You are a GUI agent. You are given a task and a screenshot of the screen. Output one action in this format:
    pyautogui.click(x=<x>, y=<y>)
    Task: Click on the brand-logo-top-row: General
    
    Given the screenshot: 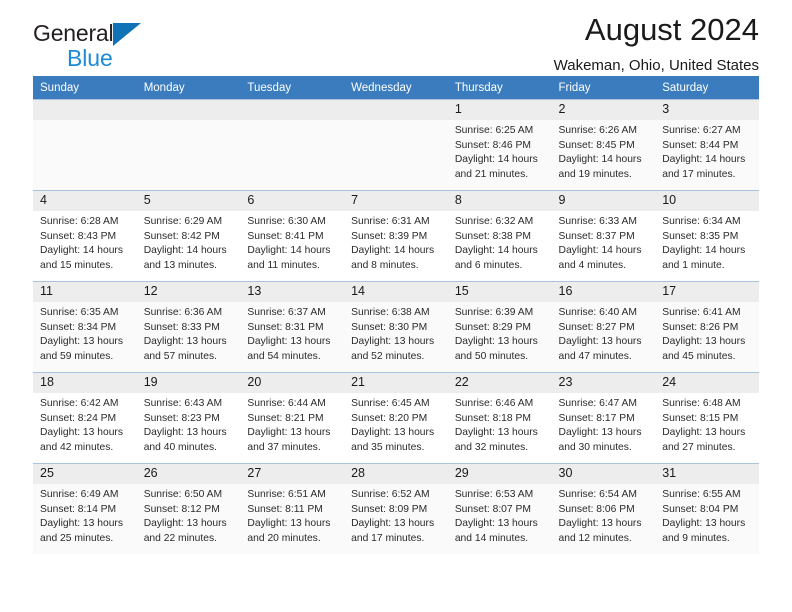 What is the action you would take?
    pyautogui.click(x=87, y=34)
    